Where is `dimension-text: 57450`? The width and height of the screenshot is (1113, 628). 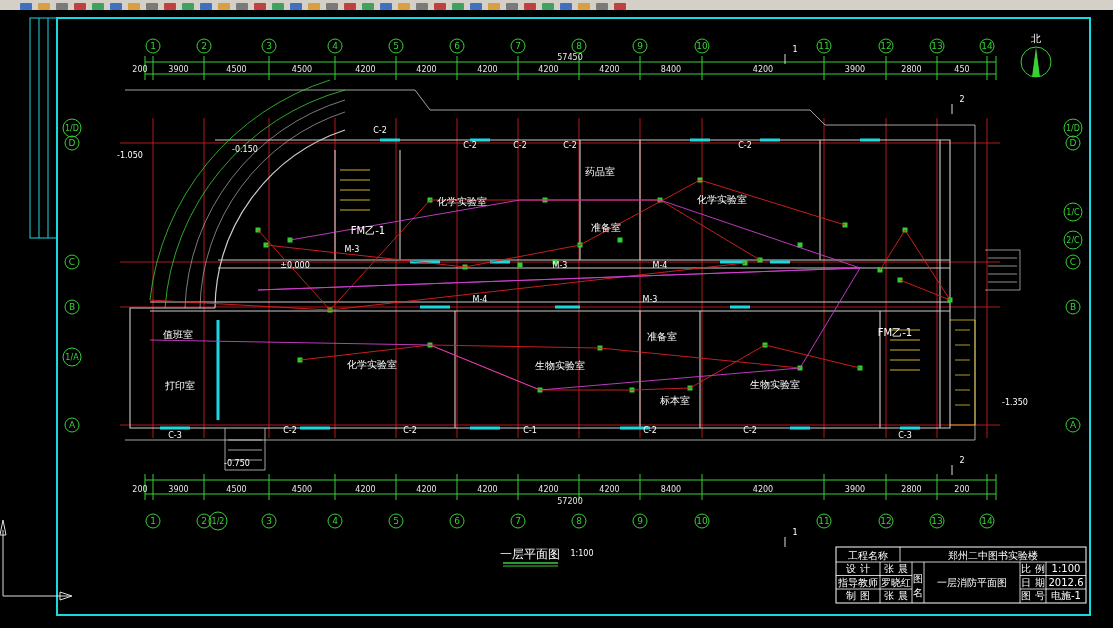 dimension-text: 57450 is located at coordinates (570, 57).